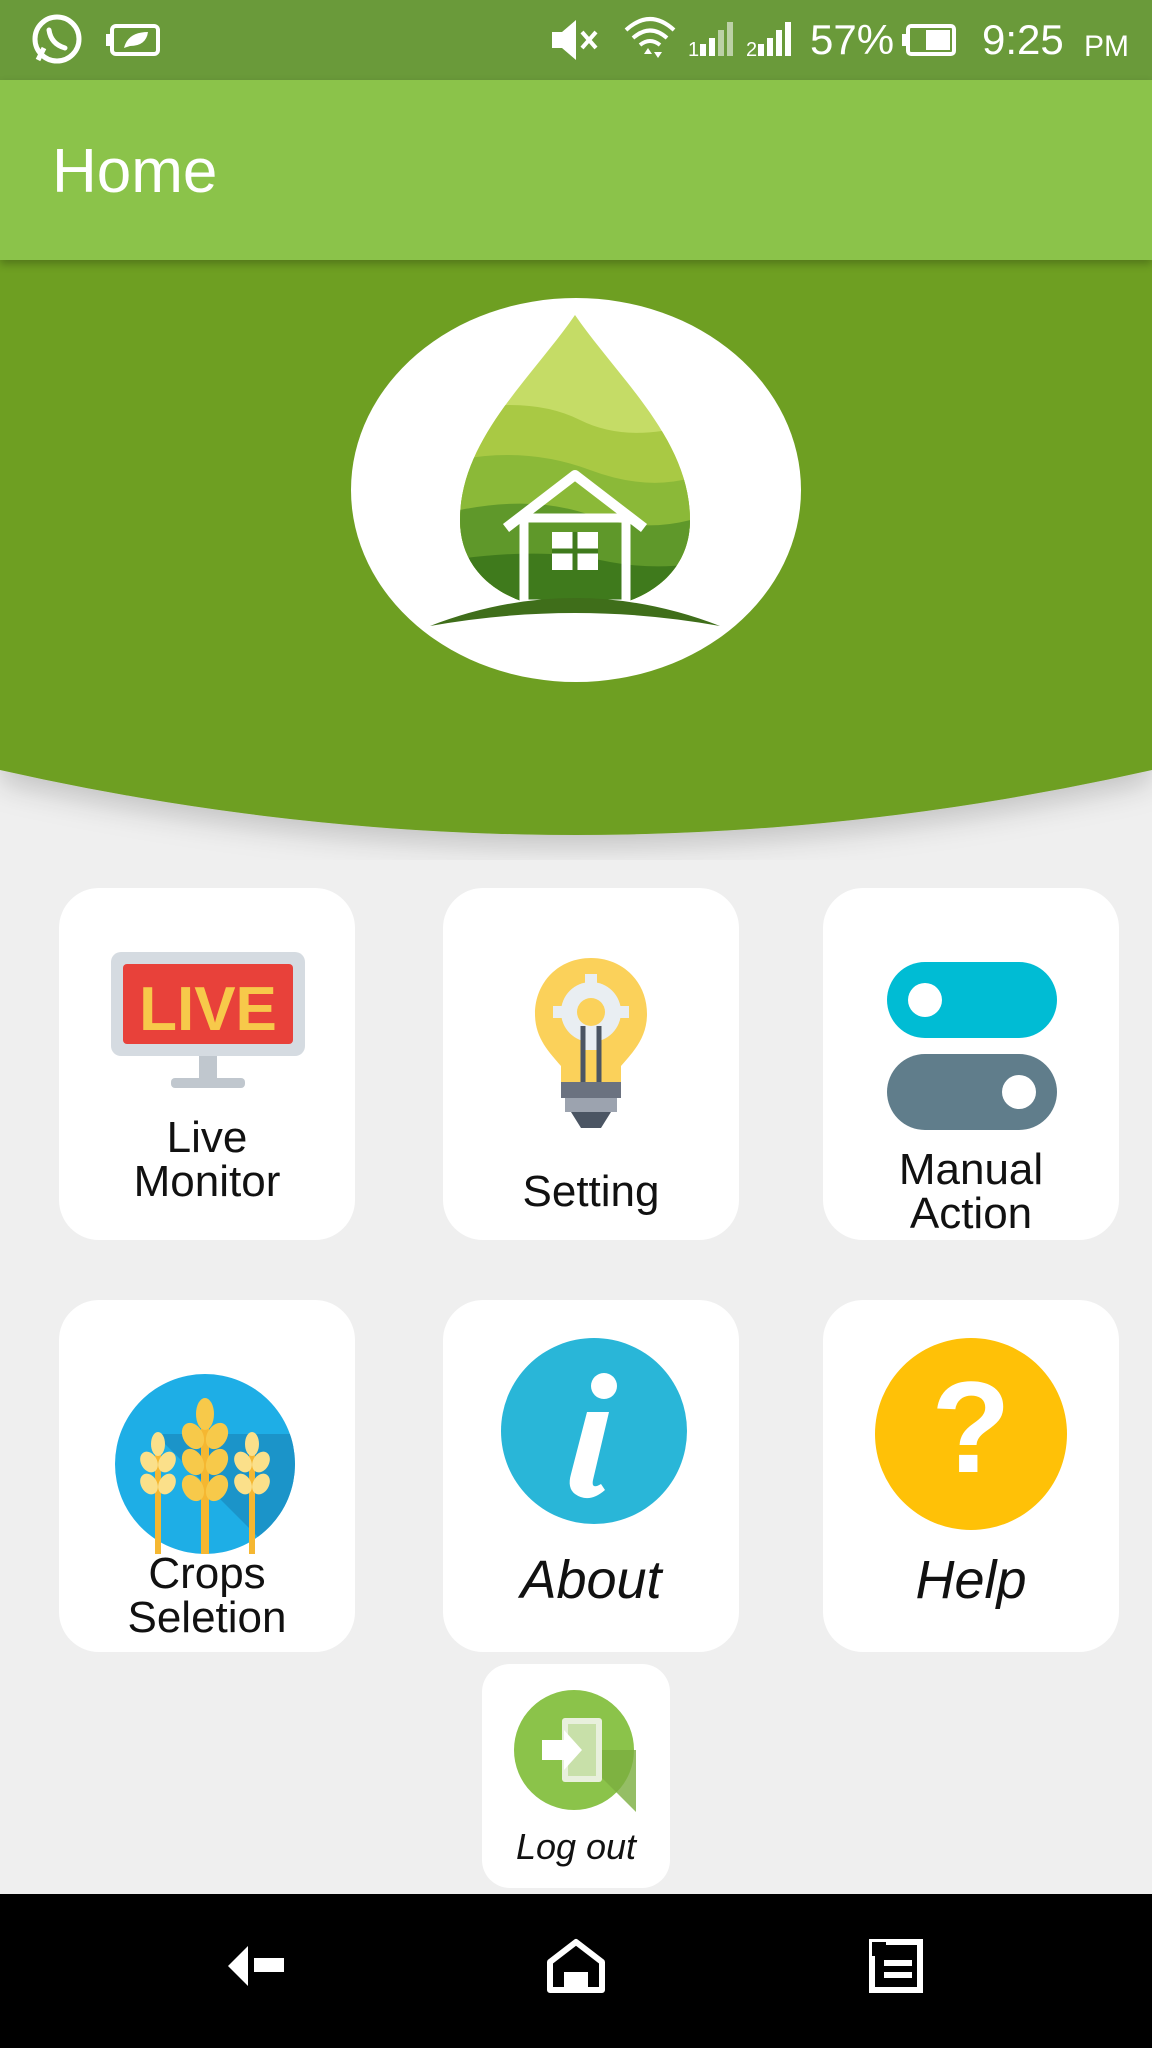 Image resolution: width=1152 pixels, height=2048 pixels. I want to click on logout-button: Log out, so click(576, 1776).